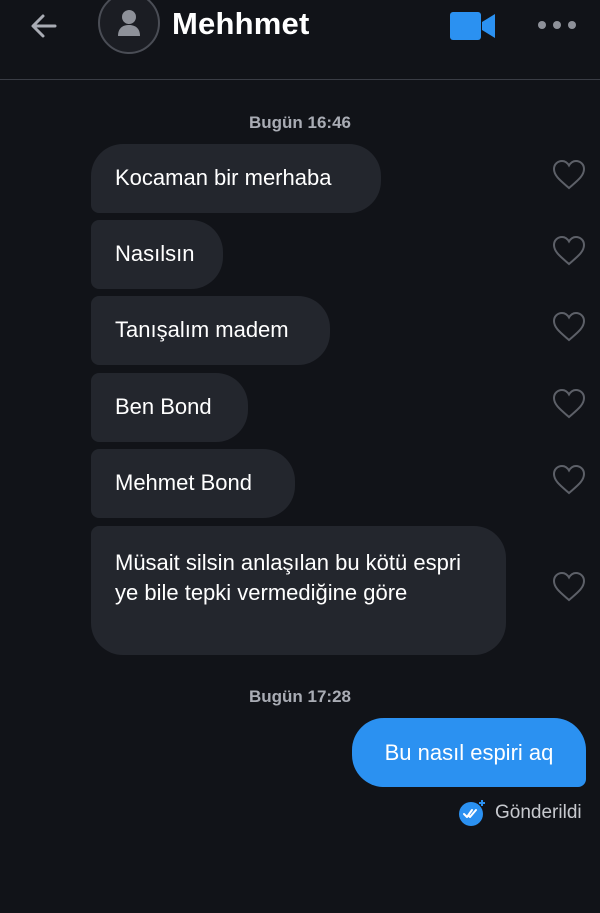  What do you see at coordinates (157, 254) in the screenshot?
I see `received-message: Nasılsın` at bounding box center [157, 254].